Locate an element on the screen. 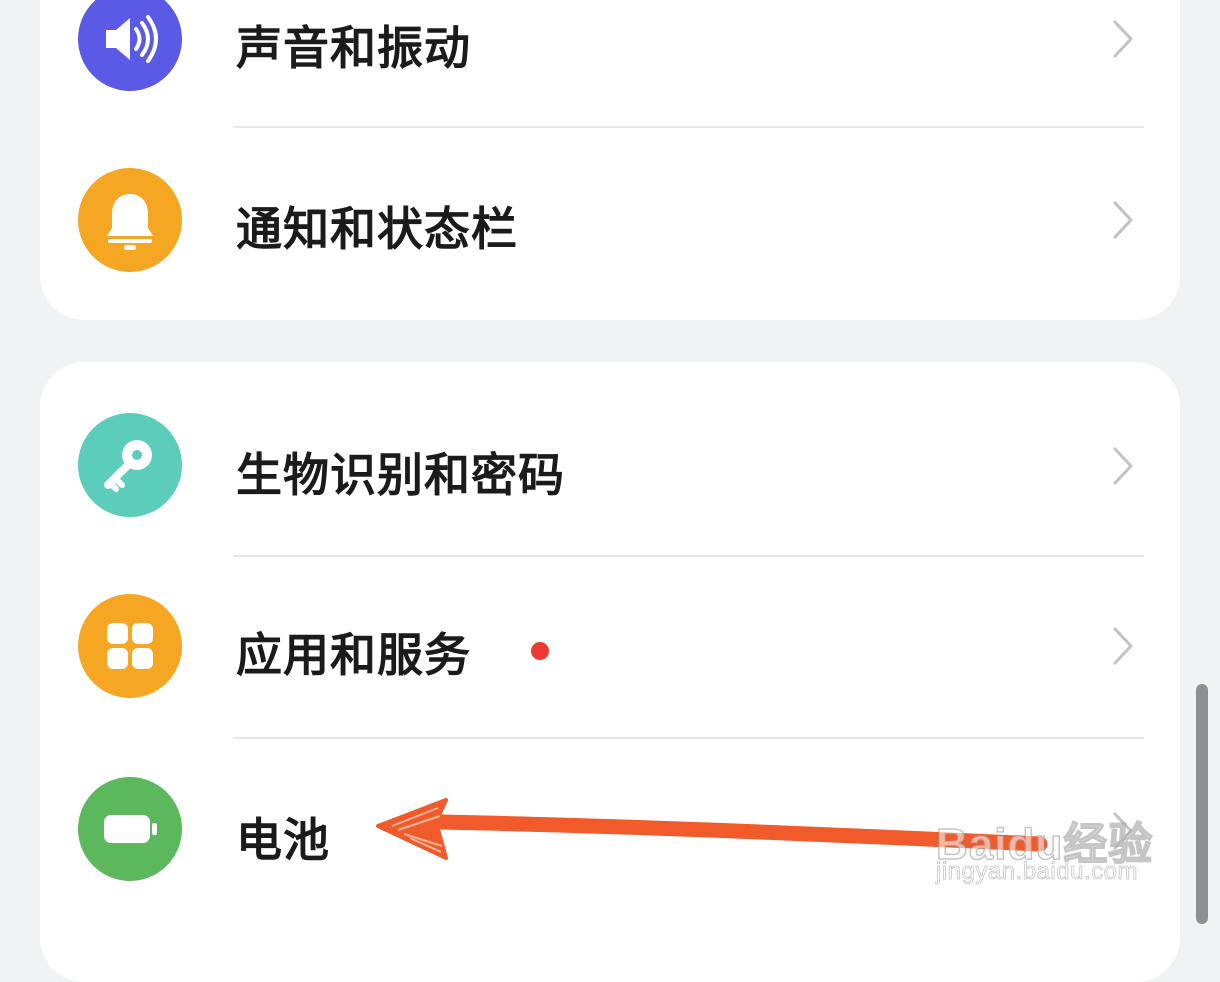 The height and width of the screenshot is (982, 1220). speaker-icon is located at coordinates (130, 45).